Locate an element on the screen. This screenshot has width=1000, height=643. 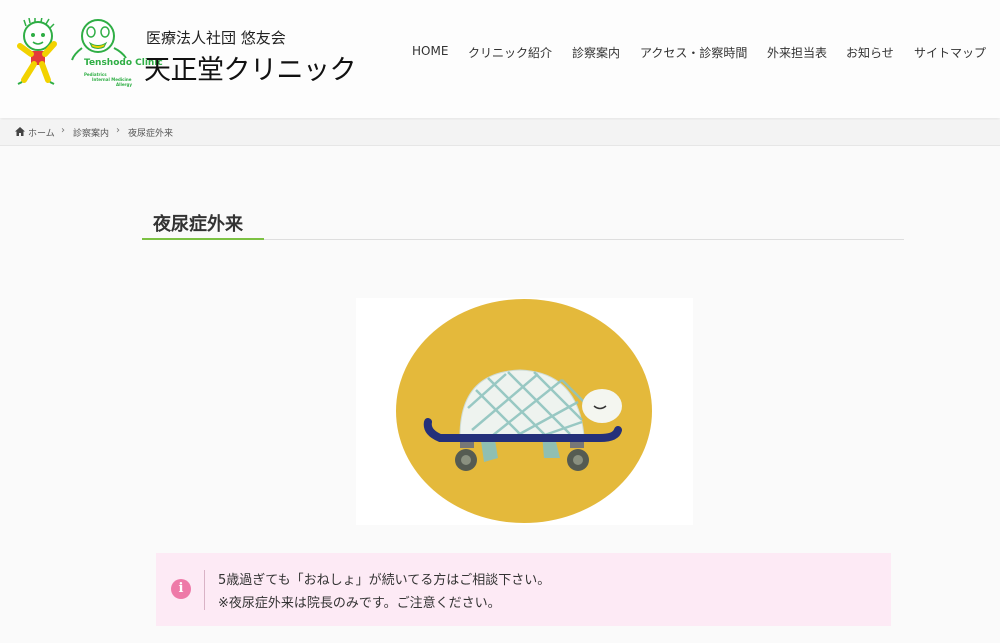
breadcrumb-consultation: 診察案内 is located at coordinates (91, 132).